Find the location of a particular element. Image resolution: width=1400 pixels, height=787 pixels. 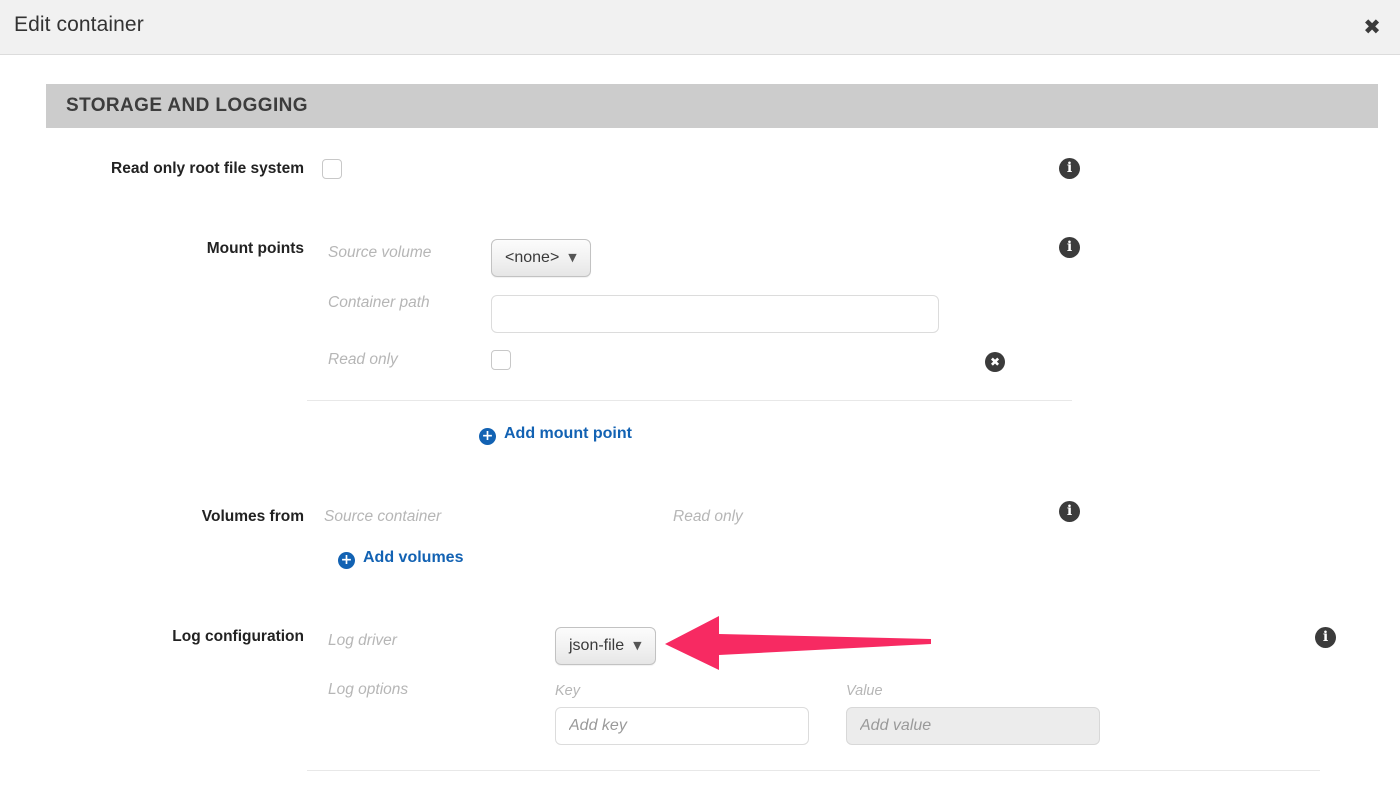

source-container-header: Source container is located at coordinates (383, 516).